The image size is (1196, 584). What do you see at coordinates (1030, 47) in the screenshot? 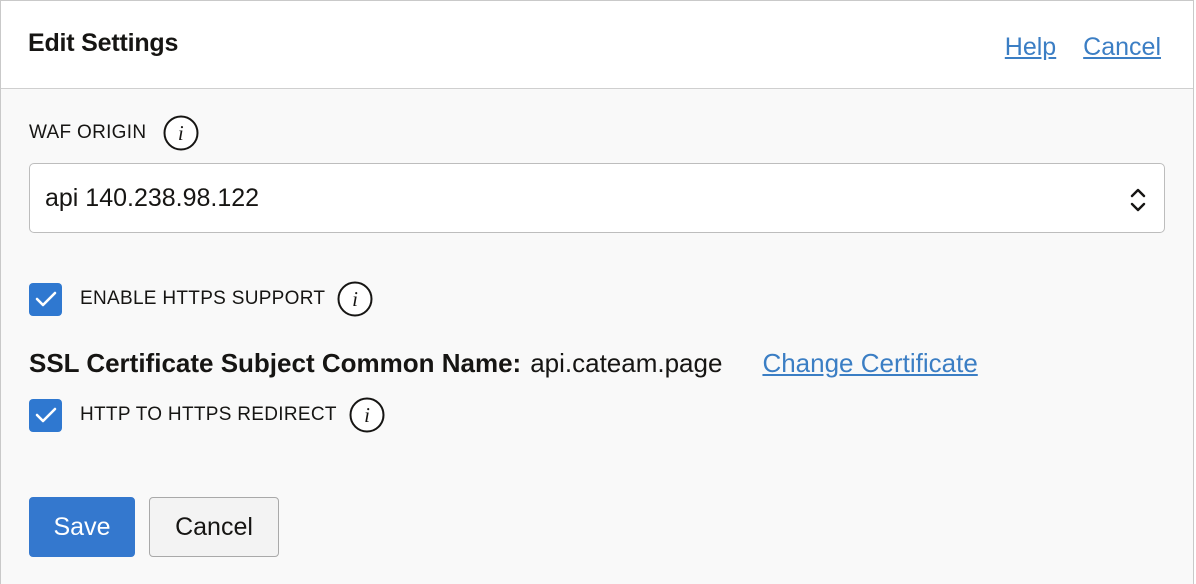
I see `help-link: Help` at bounding box center [1030, 47].